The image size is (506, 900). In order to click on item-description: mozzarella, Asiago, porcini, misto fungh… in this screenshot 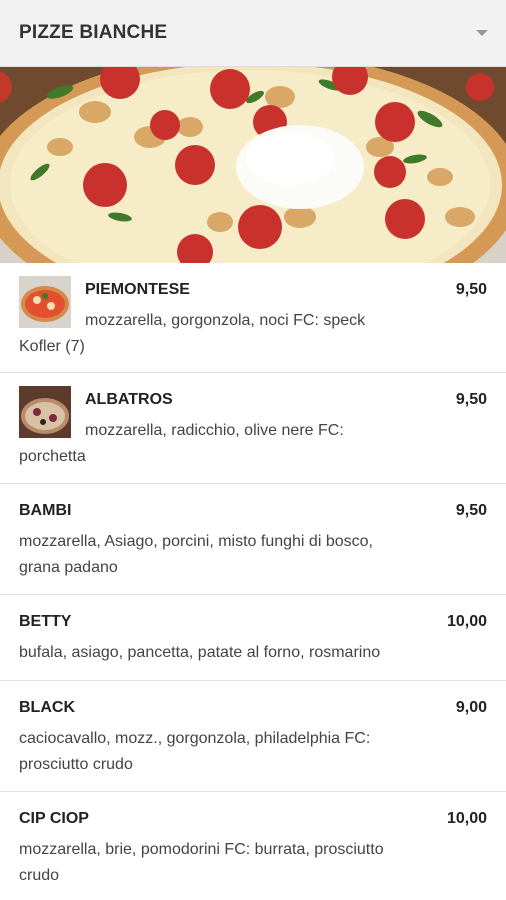, I will do `click(196, 541)`.